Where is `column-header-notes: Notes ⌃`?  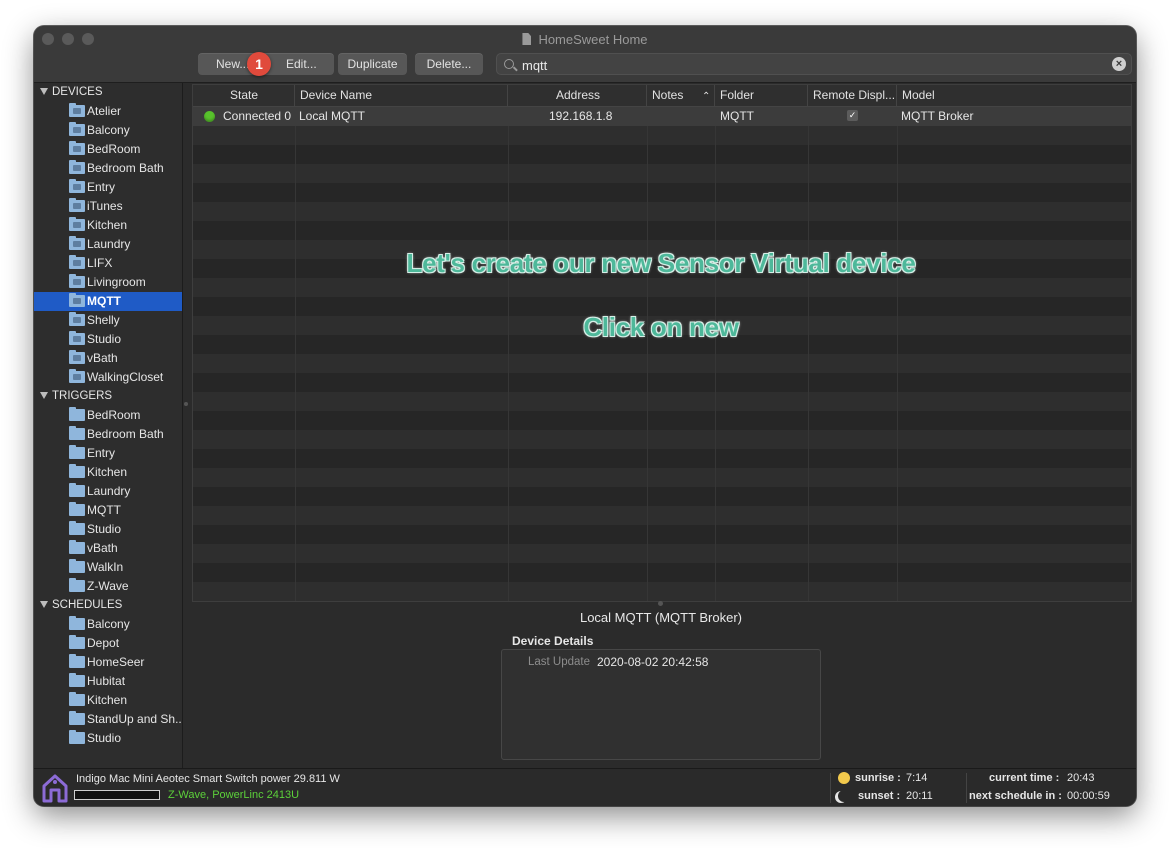
column-header-notes: Notes ⌃ is located at coordinates (681, 95).